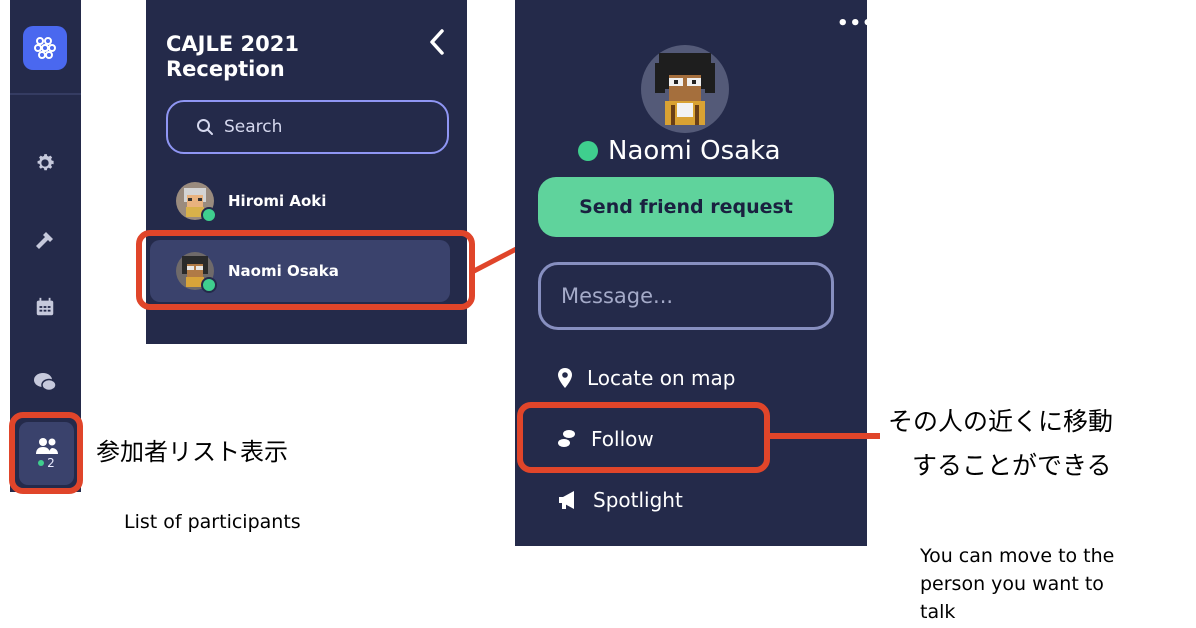 Image resolution: width=1196 pixels, height=628 pixels. I want to click on profile-name: Naomi Osaka, so click(708, 151).